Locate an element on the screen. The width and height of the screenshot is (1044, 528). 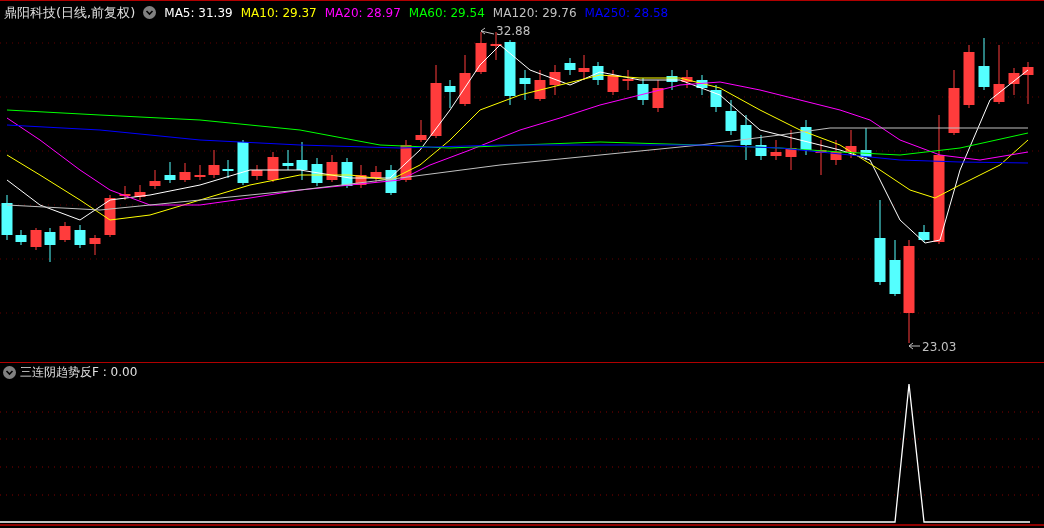
stock-title: 鼎阳科技(日线,前复权) is located at coordinates (70, 12).